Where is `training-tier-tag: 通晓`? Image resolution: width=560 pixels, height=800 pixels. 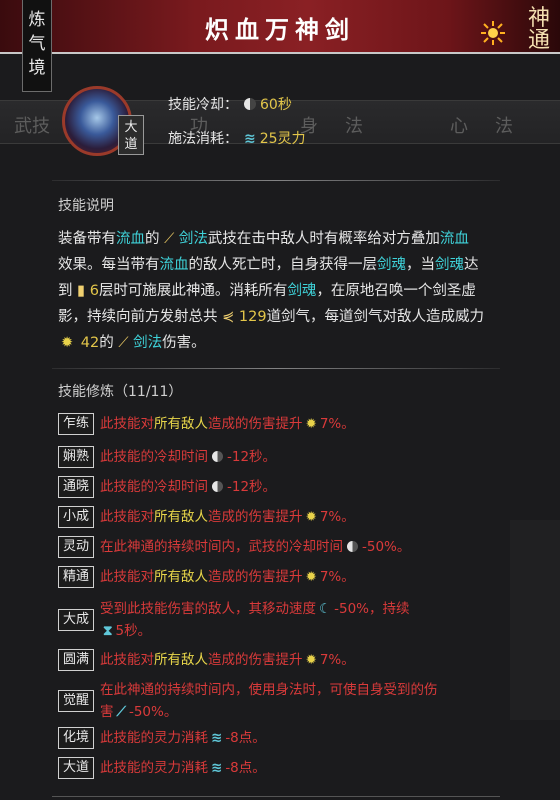 training-tier-tag: 通晓 is located at coordinates (76, 487).